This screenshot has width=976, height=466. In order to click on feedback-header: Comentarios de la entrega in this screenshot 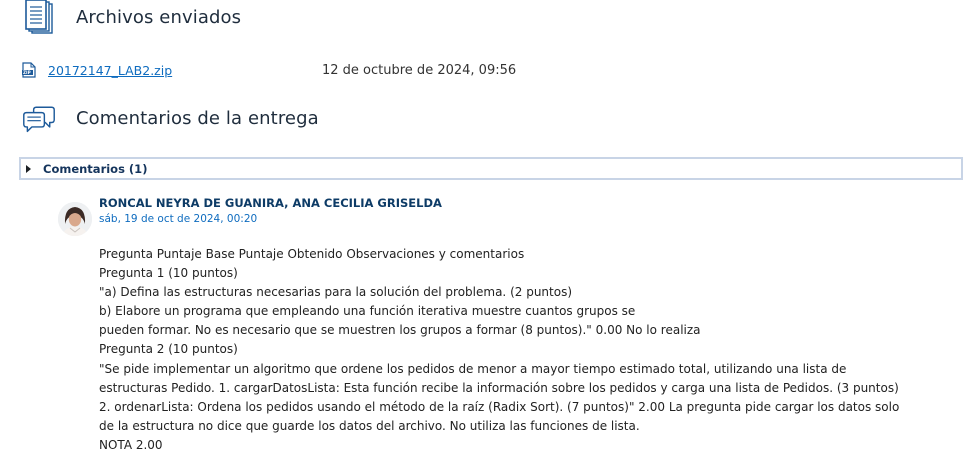, I will do `click(170, 118)`.